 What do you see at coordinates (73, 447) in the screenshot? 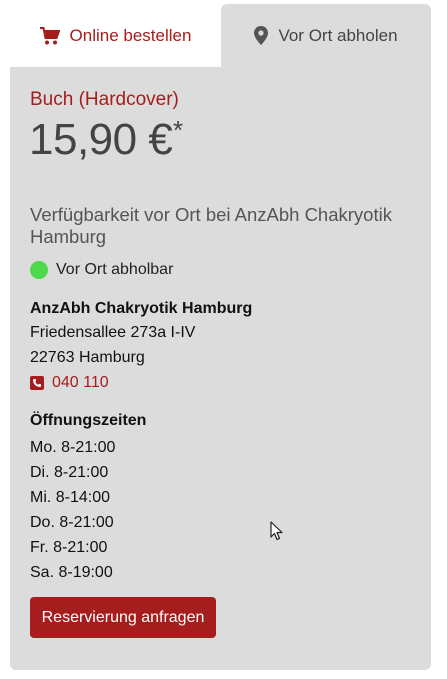
I see `opening-hours-row: Mo. 8-21:00` at bounding box center [73, 447].